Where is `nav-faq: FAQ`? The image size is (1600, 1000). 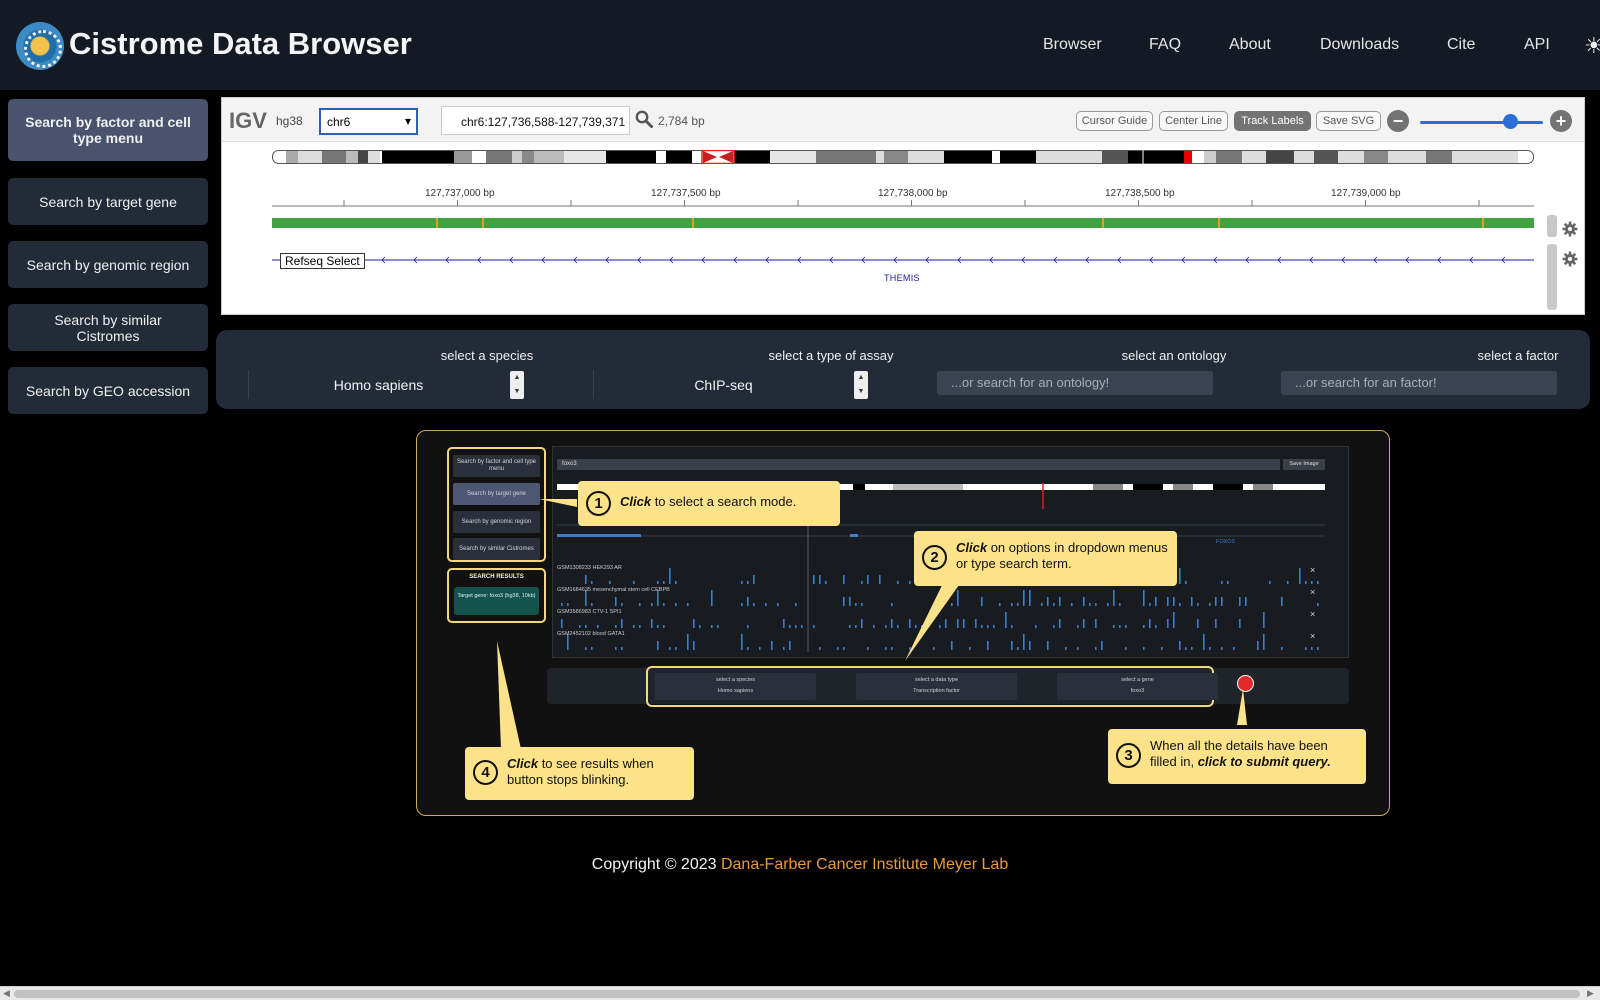
nav-faq: FAQ is located at coordinates (1165, 45).